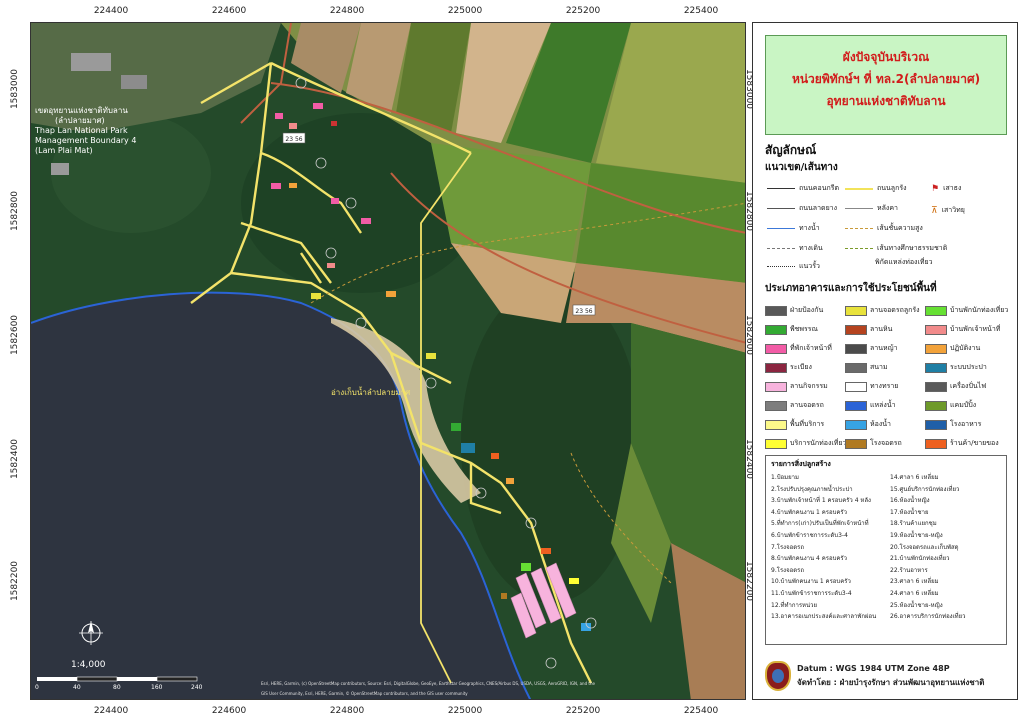  Describe the element at coordinates (873, 443) in the screenshot. I see `landuse-legend-item: โรงจอดรถ` at that location.